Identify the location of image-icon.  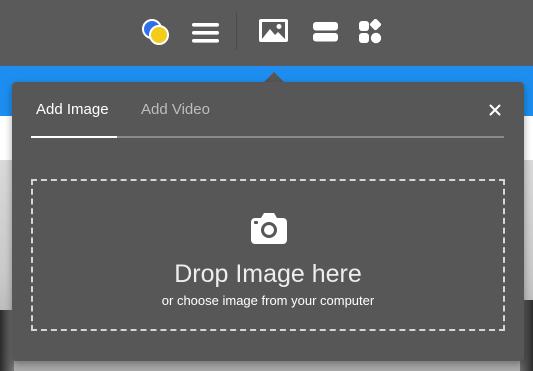
(273, 30).